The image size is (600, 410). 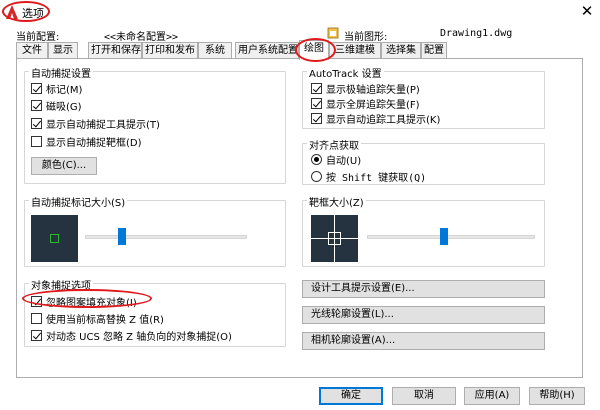 I want to click on radio-automatic: 自动(U), so click(x=336, y=159).